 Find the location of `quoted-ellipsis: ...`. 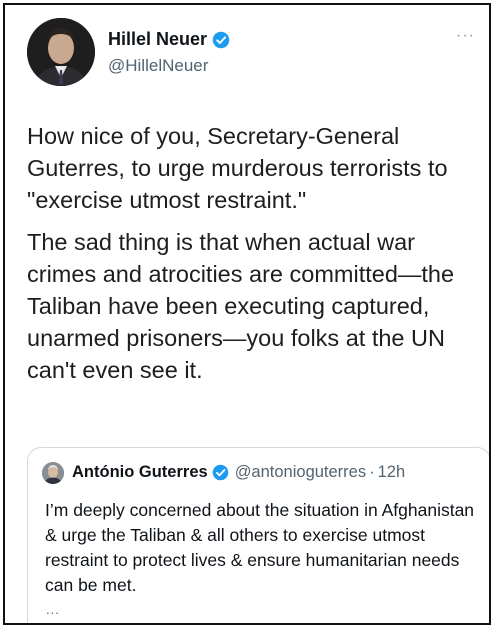

quoted-ellipsis: ... is located at coordinates (53, 609).